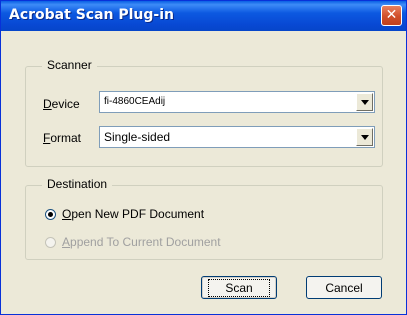 The height and width of the screenshot is (315, 407). What do you see at coordinates (237, 102) in the screenshot?
I see `device-select: fi-4860CEAdij` at bounding box center [237, 102].